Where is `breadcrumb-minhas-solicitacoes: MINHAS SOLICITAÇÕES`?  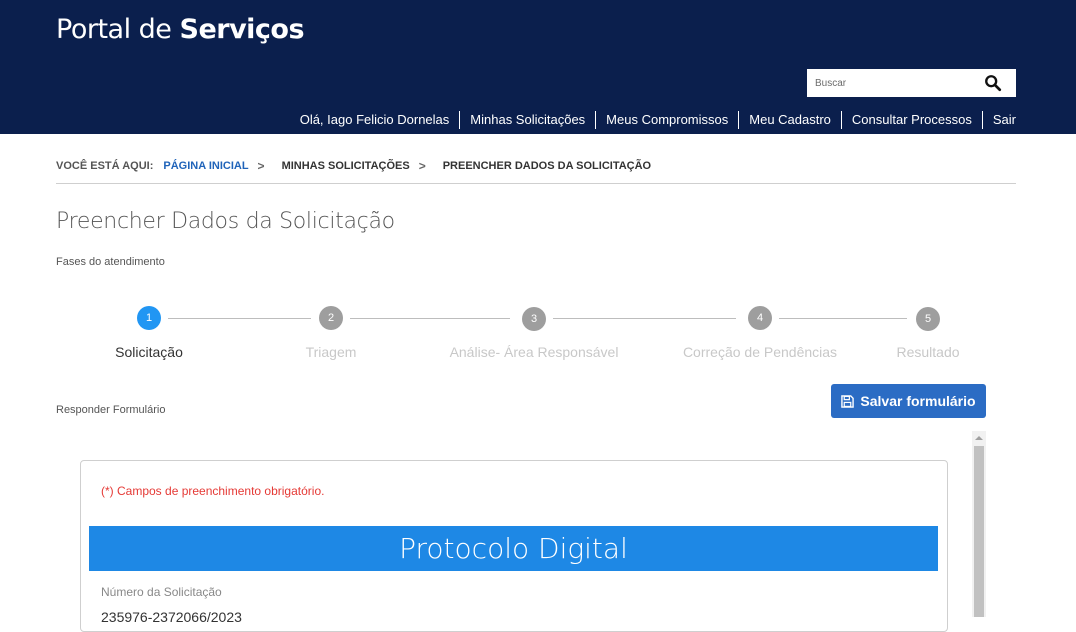 breadcrumb-minhas-solicitacoes: MINHAS SOLICITAÇÕES is located at coordinates (346, 166).